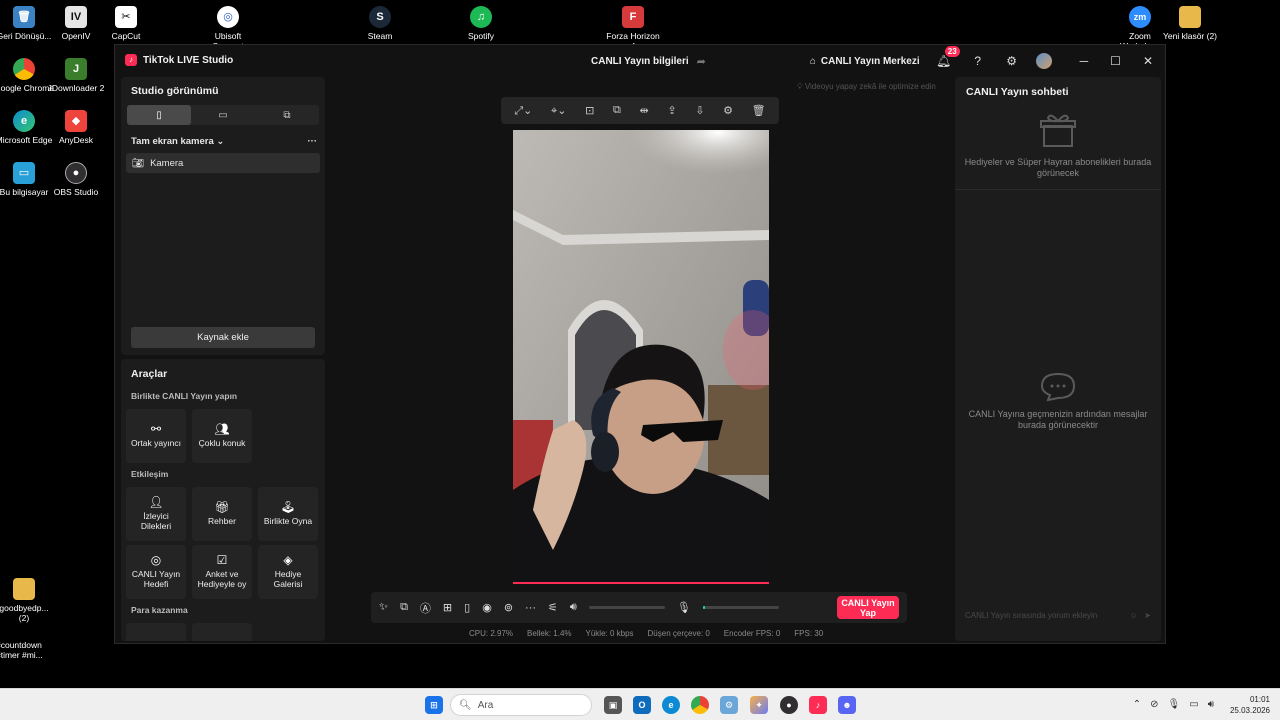 This screenshot has height=720, width=1280. Describe the element at coordinates (1115, 61) in the screenshot. I see `maximize-icon: ☐` at that location.